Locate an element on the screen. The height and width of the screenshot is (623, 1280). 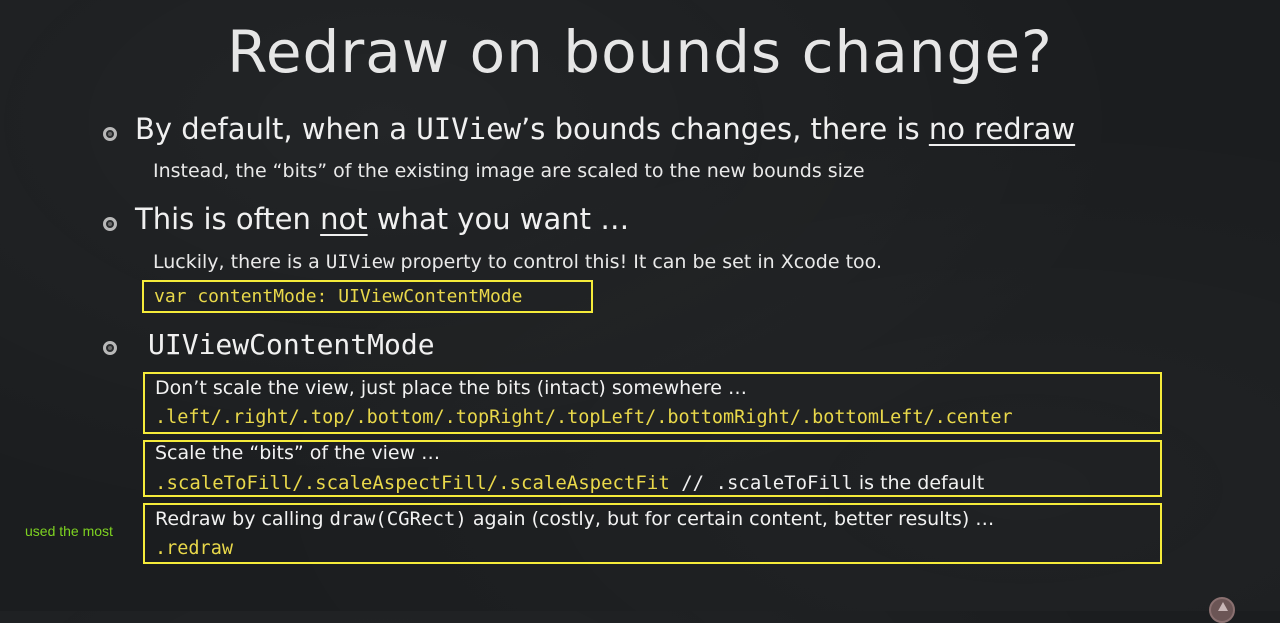
mode-box-2-comment-a: // is located at coordinates (692, 483).